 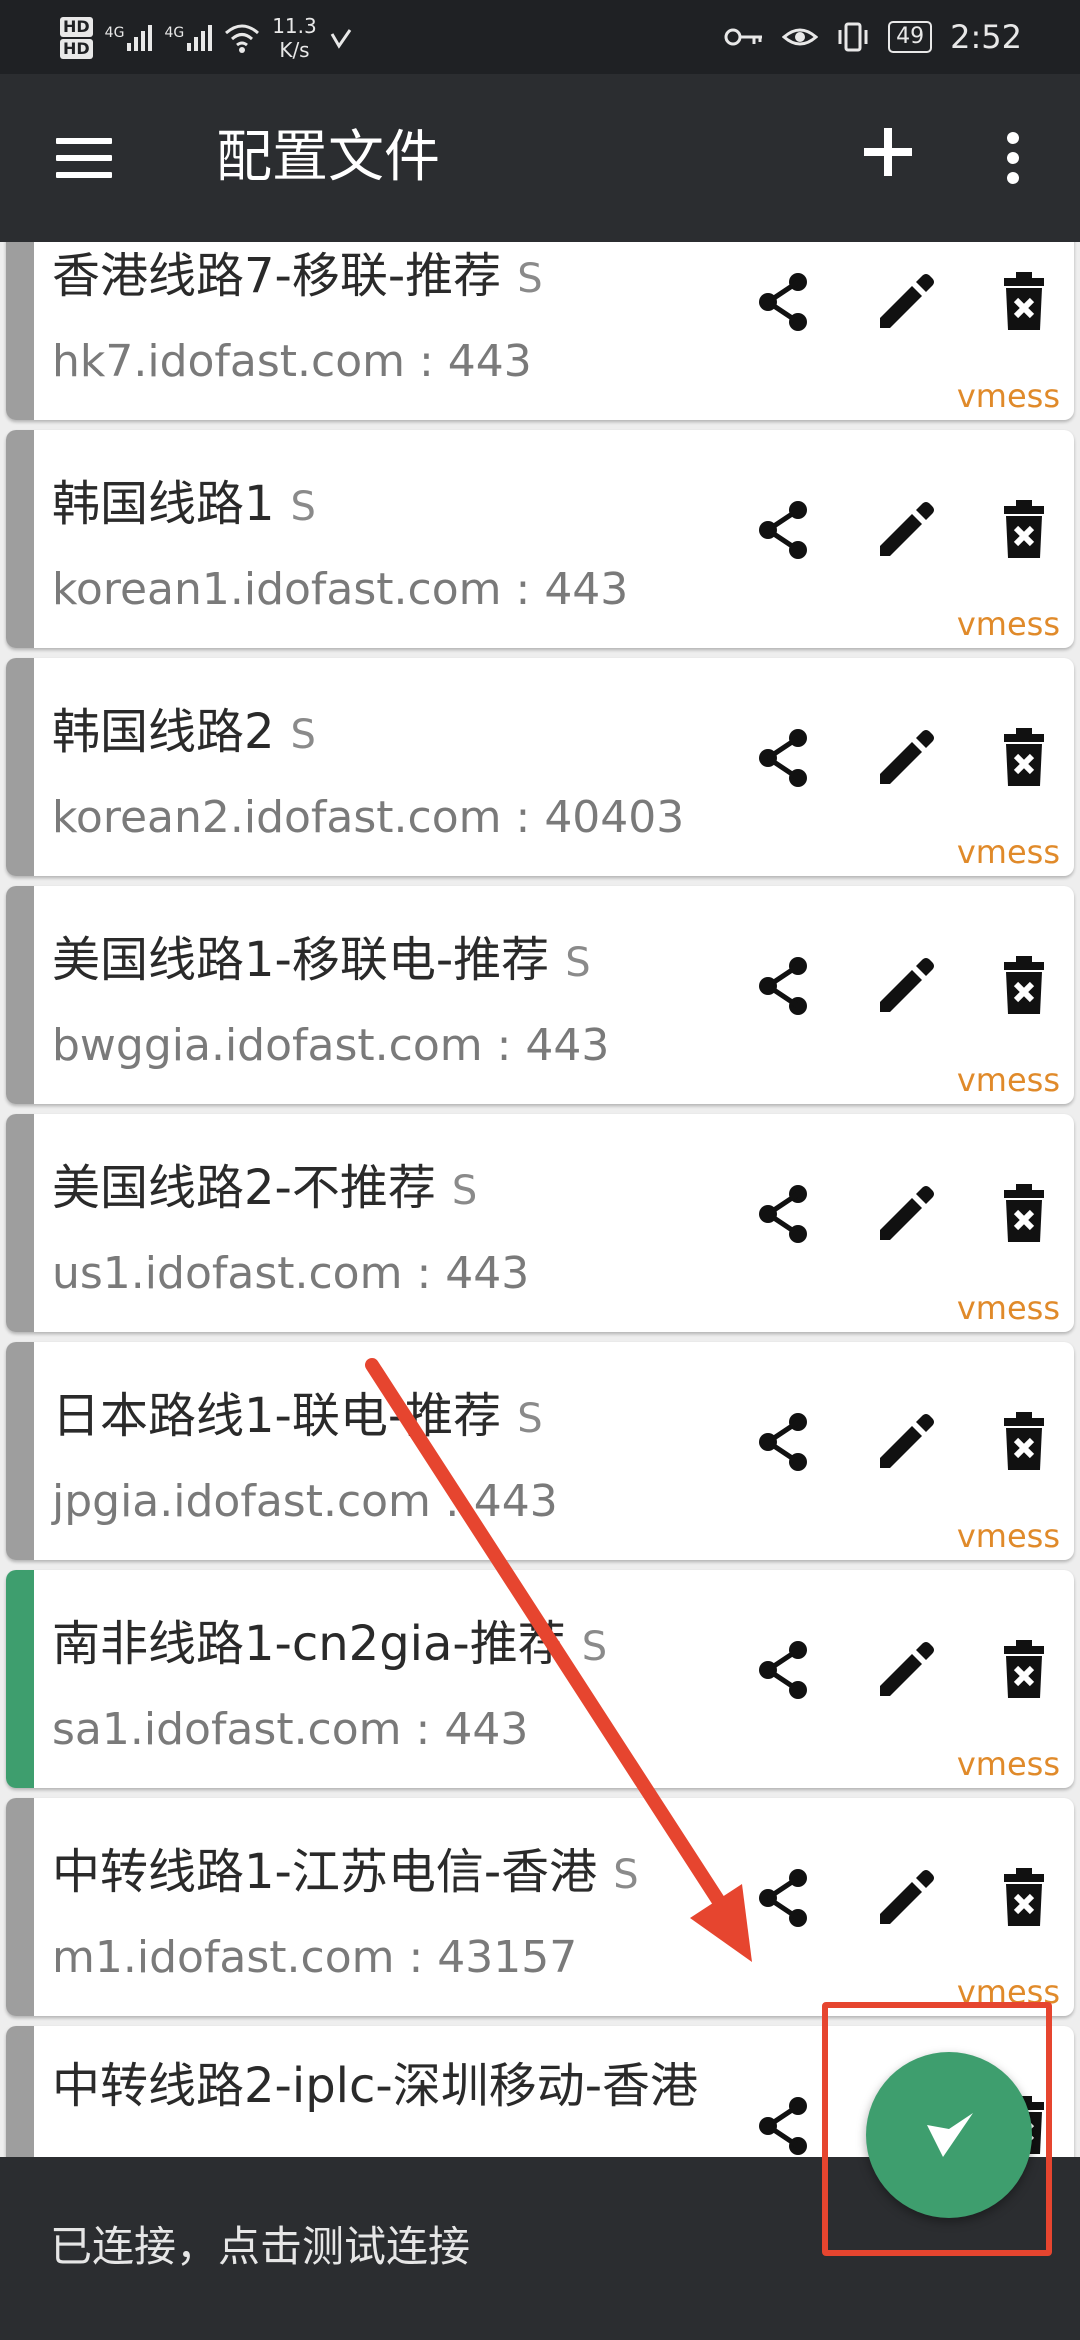 What do you see at coordinates (540, 767) in the screenshot?
I see `server-card: 韩国线路2 S korean2.idofast.com : 40403 vmess` at bounding box center [540, 767].